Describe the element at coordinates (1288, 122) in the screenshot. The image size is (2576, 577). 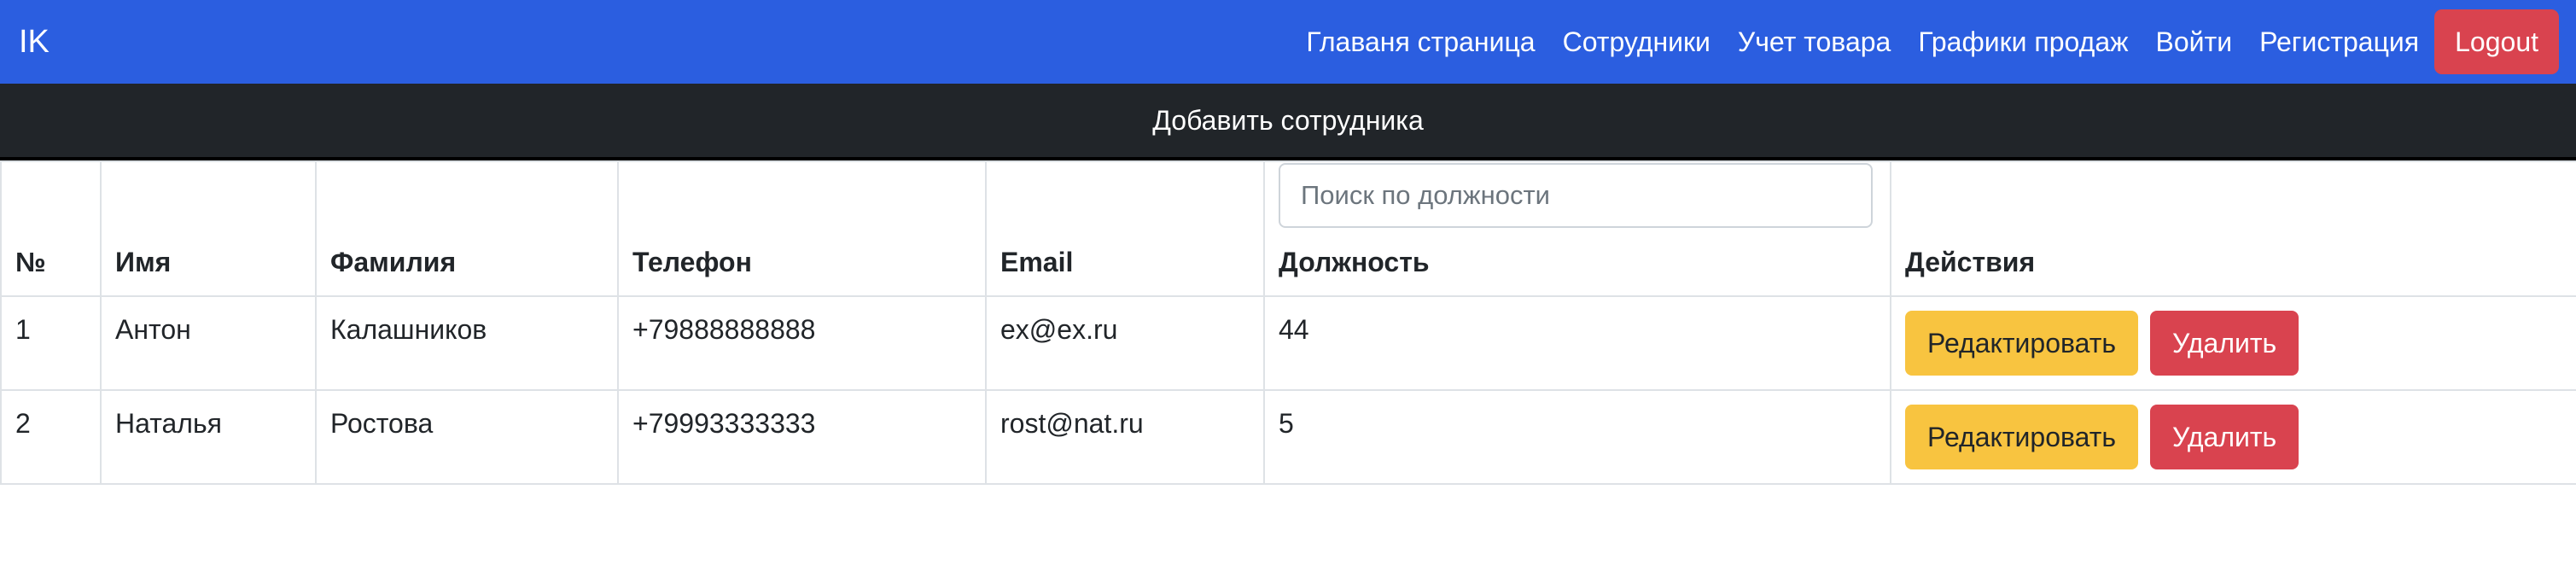
I see `add-employee-button: Добавить сотрудника` at that location.